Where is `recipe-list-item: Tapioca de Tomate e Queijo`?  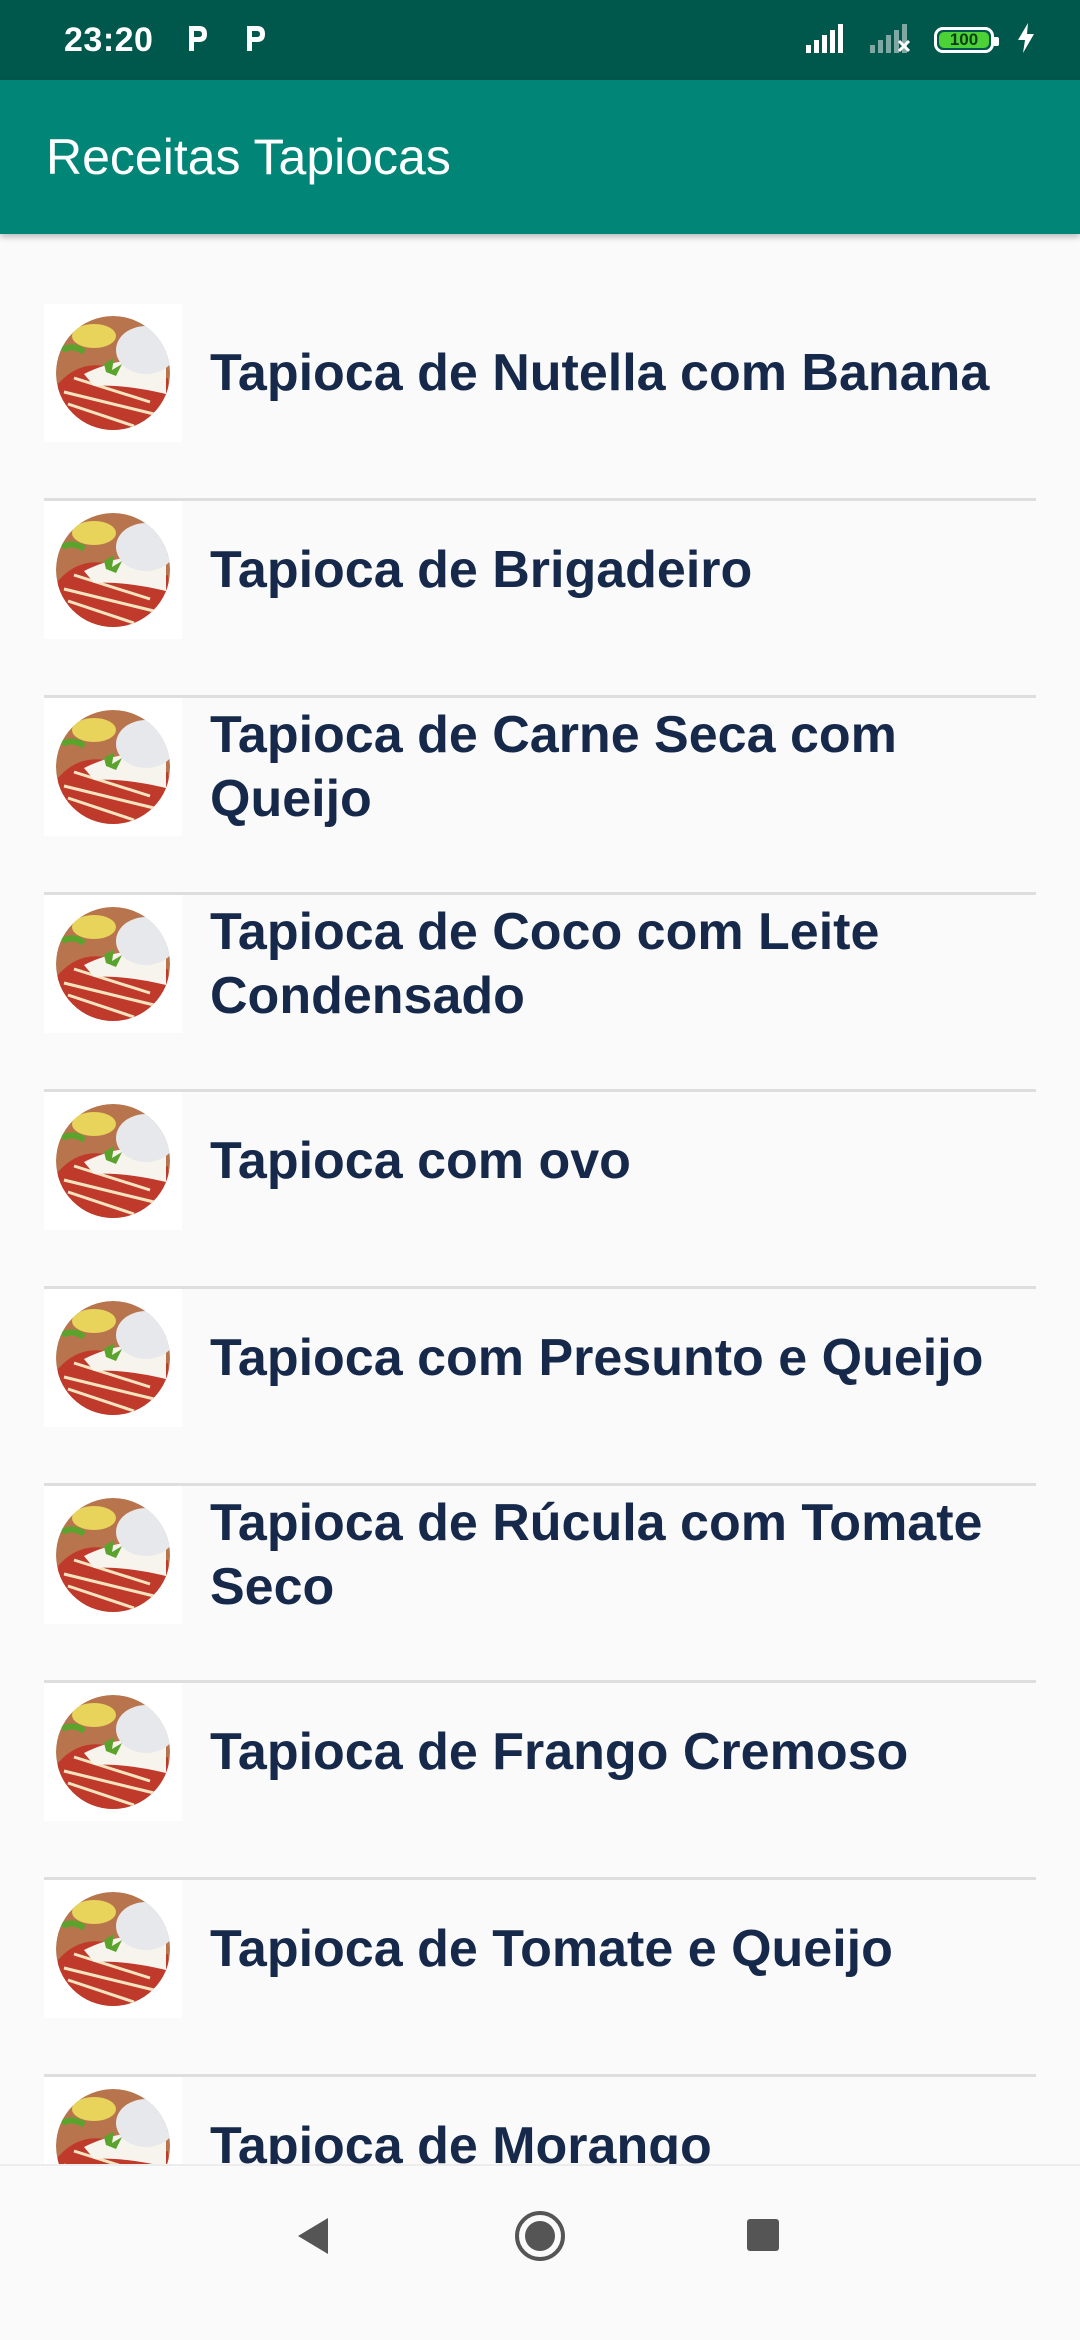
recipe-list-item: Tapioca de Tomate e Queijo is located at coordinates (540, 1978).